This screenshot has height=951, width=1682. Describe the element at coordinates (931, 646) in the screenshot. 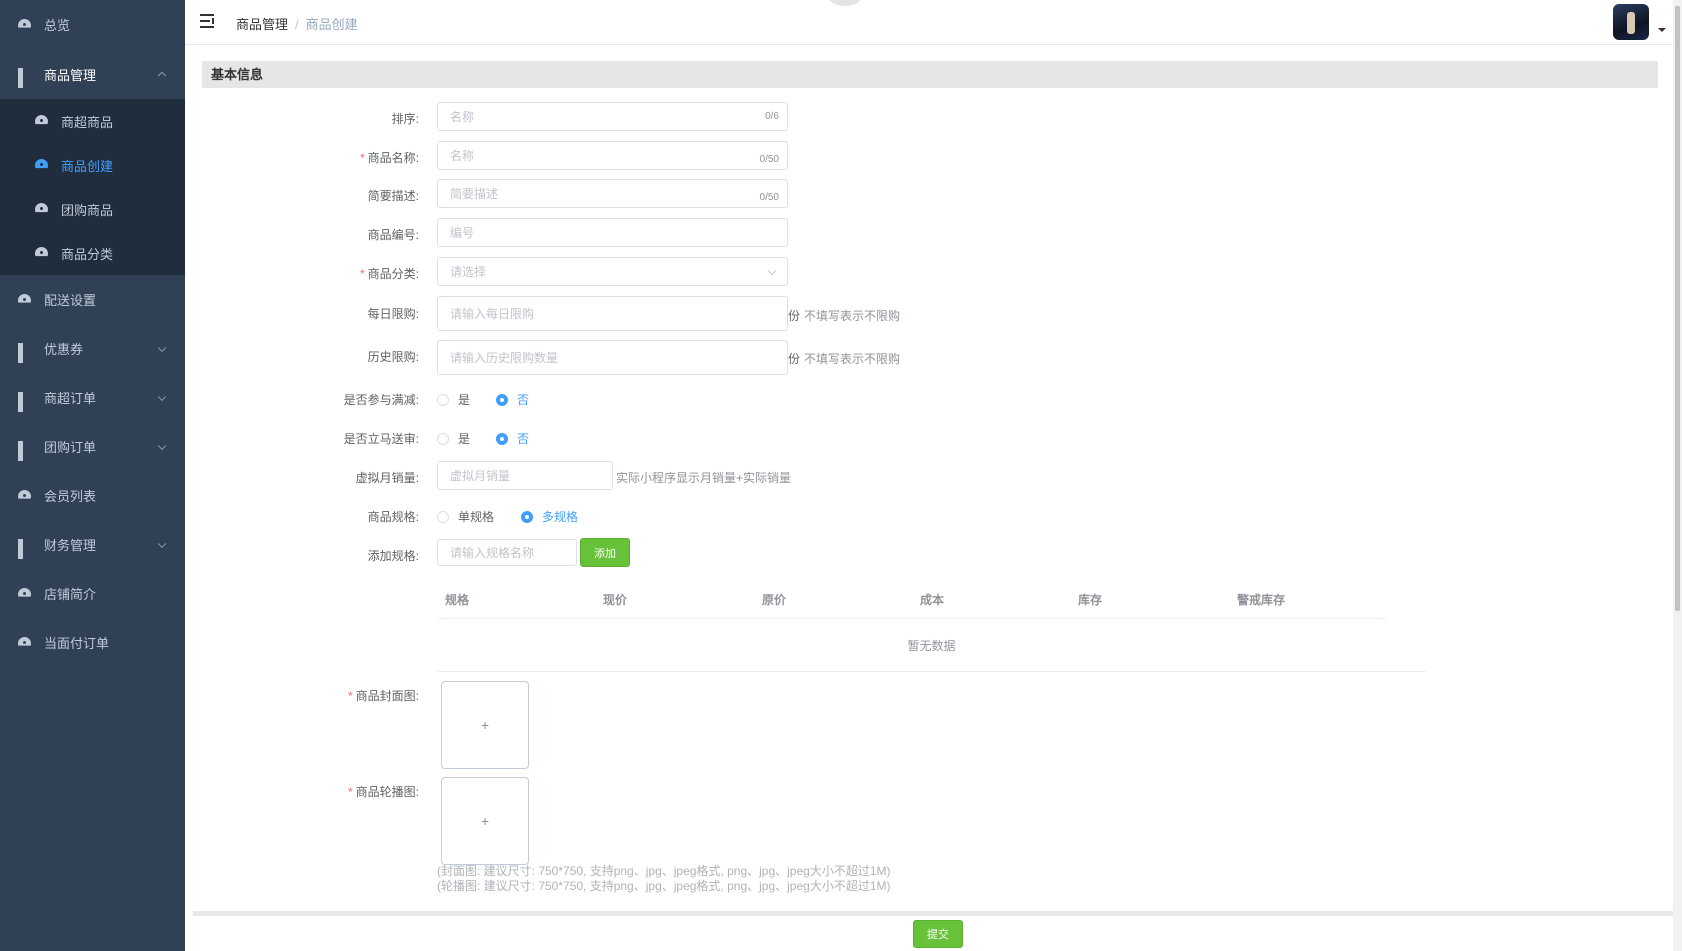

I see `table-empty-text: 暂无数据` at that location.